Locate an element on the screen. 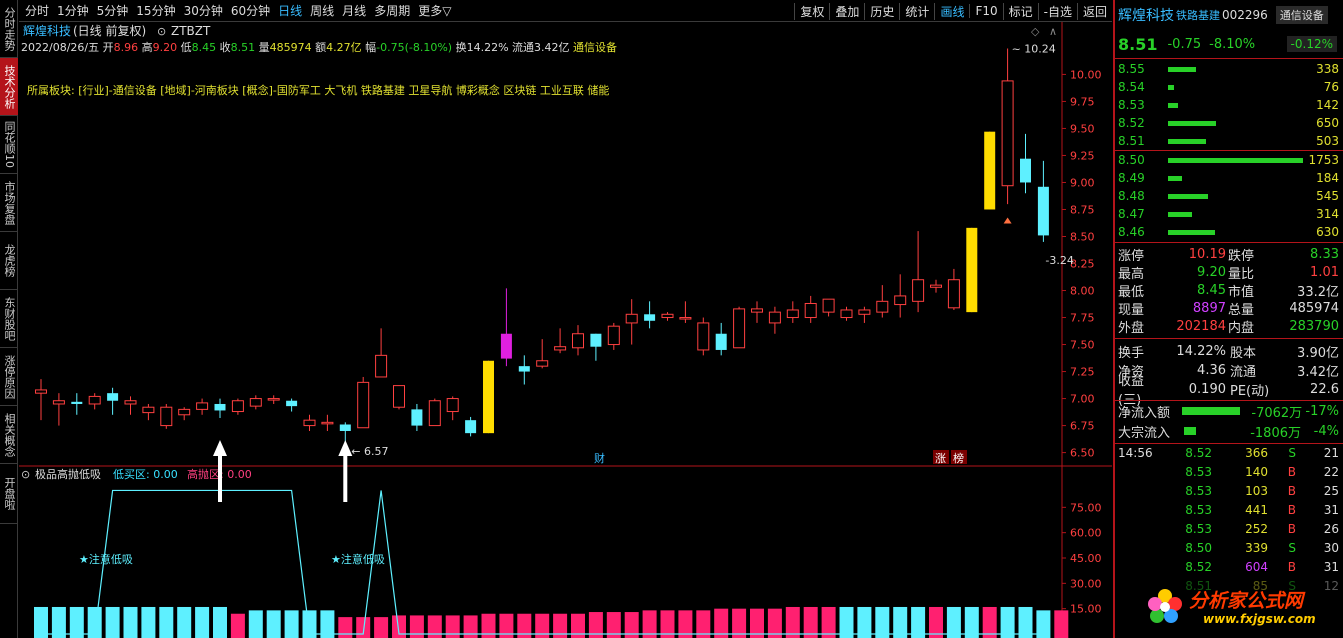 This screenshot has width=1343, height=638. hdr-vol: 485974 is located at coordinates (293, 47).